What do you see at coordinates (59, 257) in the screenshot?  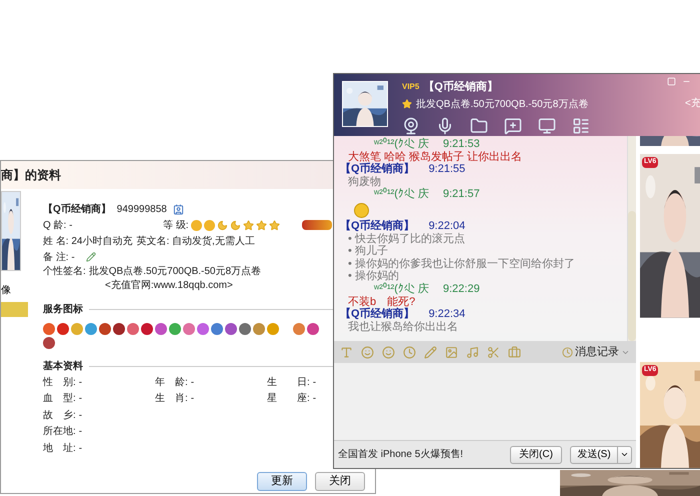 I see `field-text: 备 注: -` at bounding box center [59, 257].